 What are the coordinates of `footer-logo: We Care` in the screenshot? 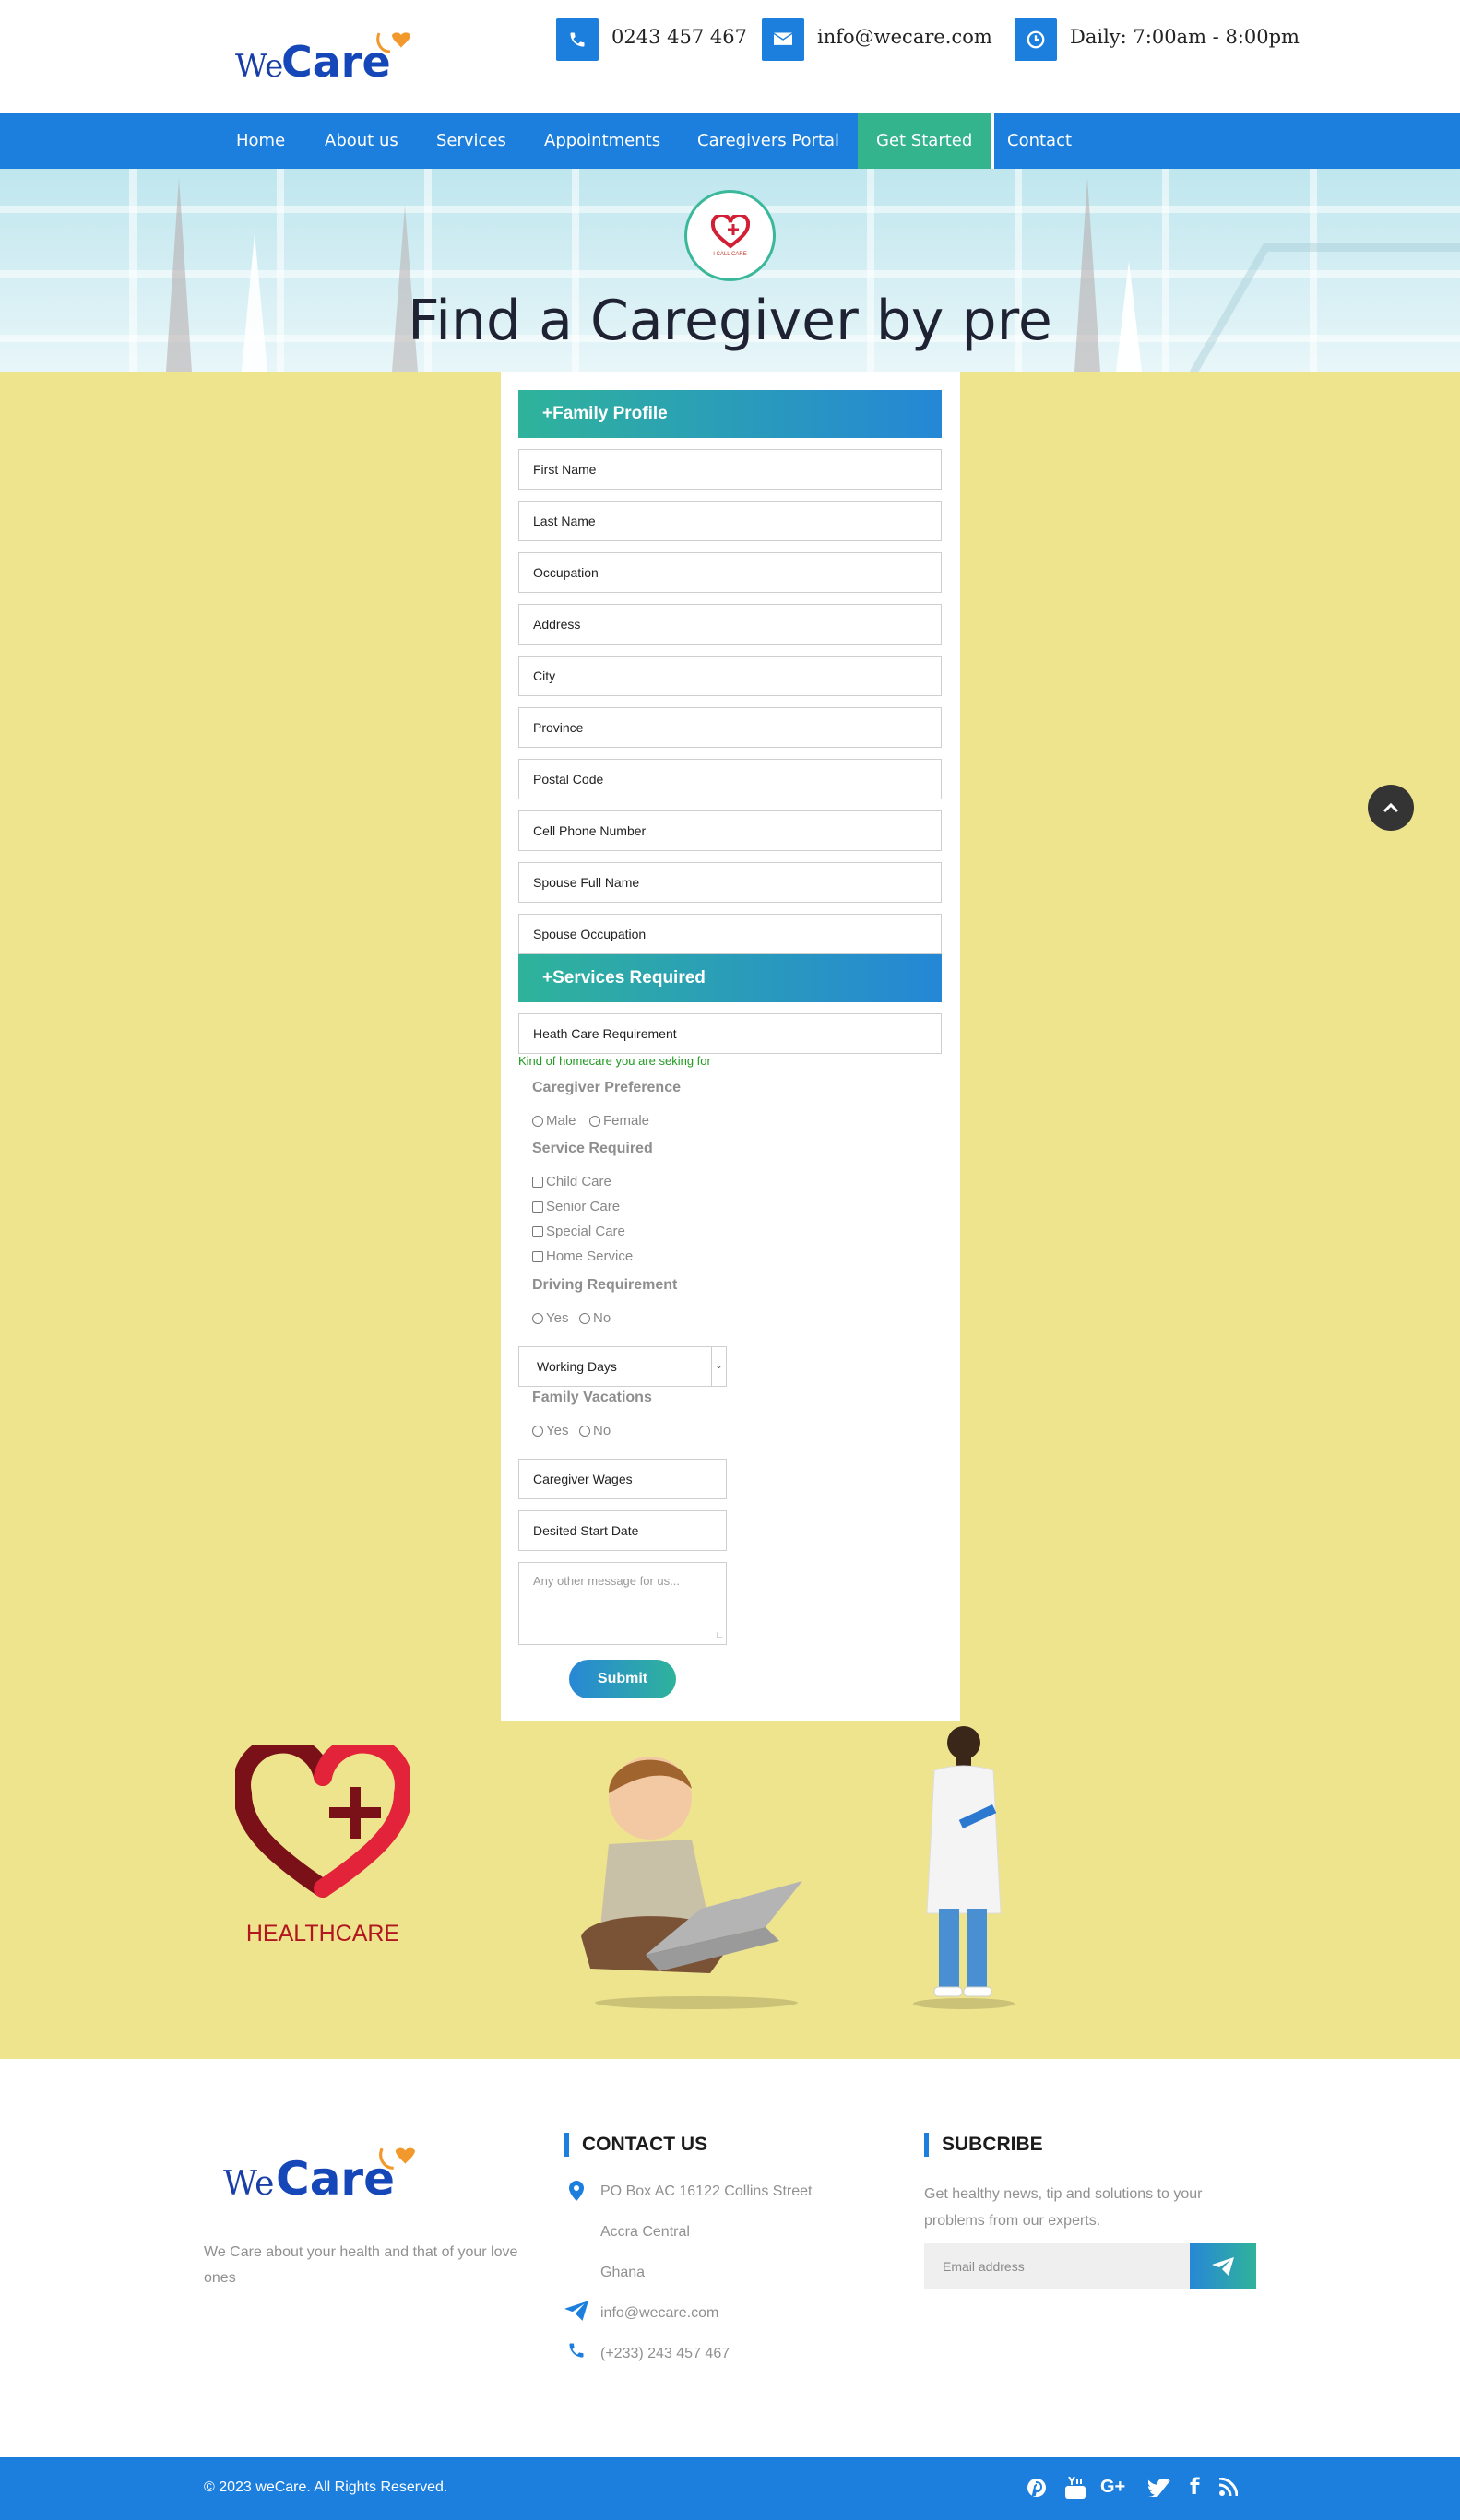 It's located at (329, 2179).